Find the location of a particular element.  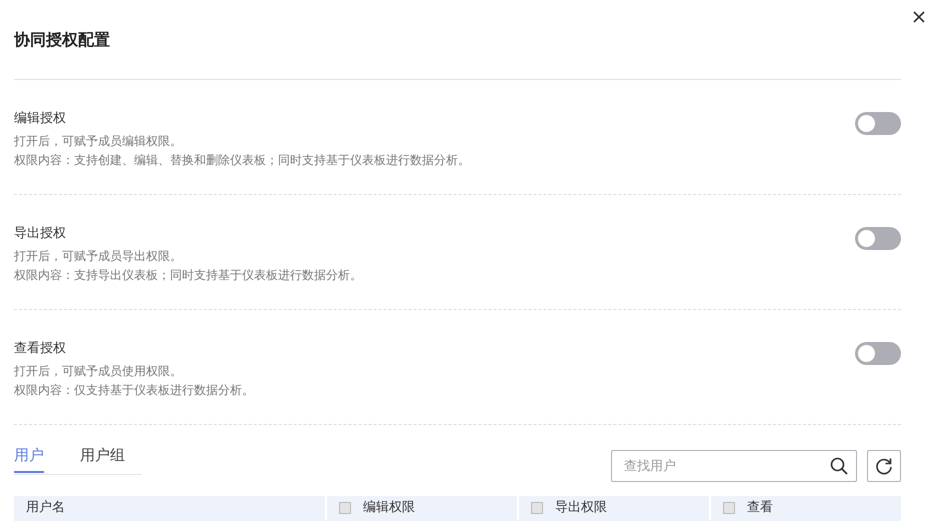

permission-description: 打开后，可赋予成员导出权限。 is located at coordinates (98, 256).